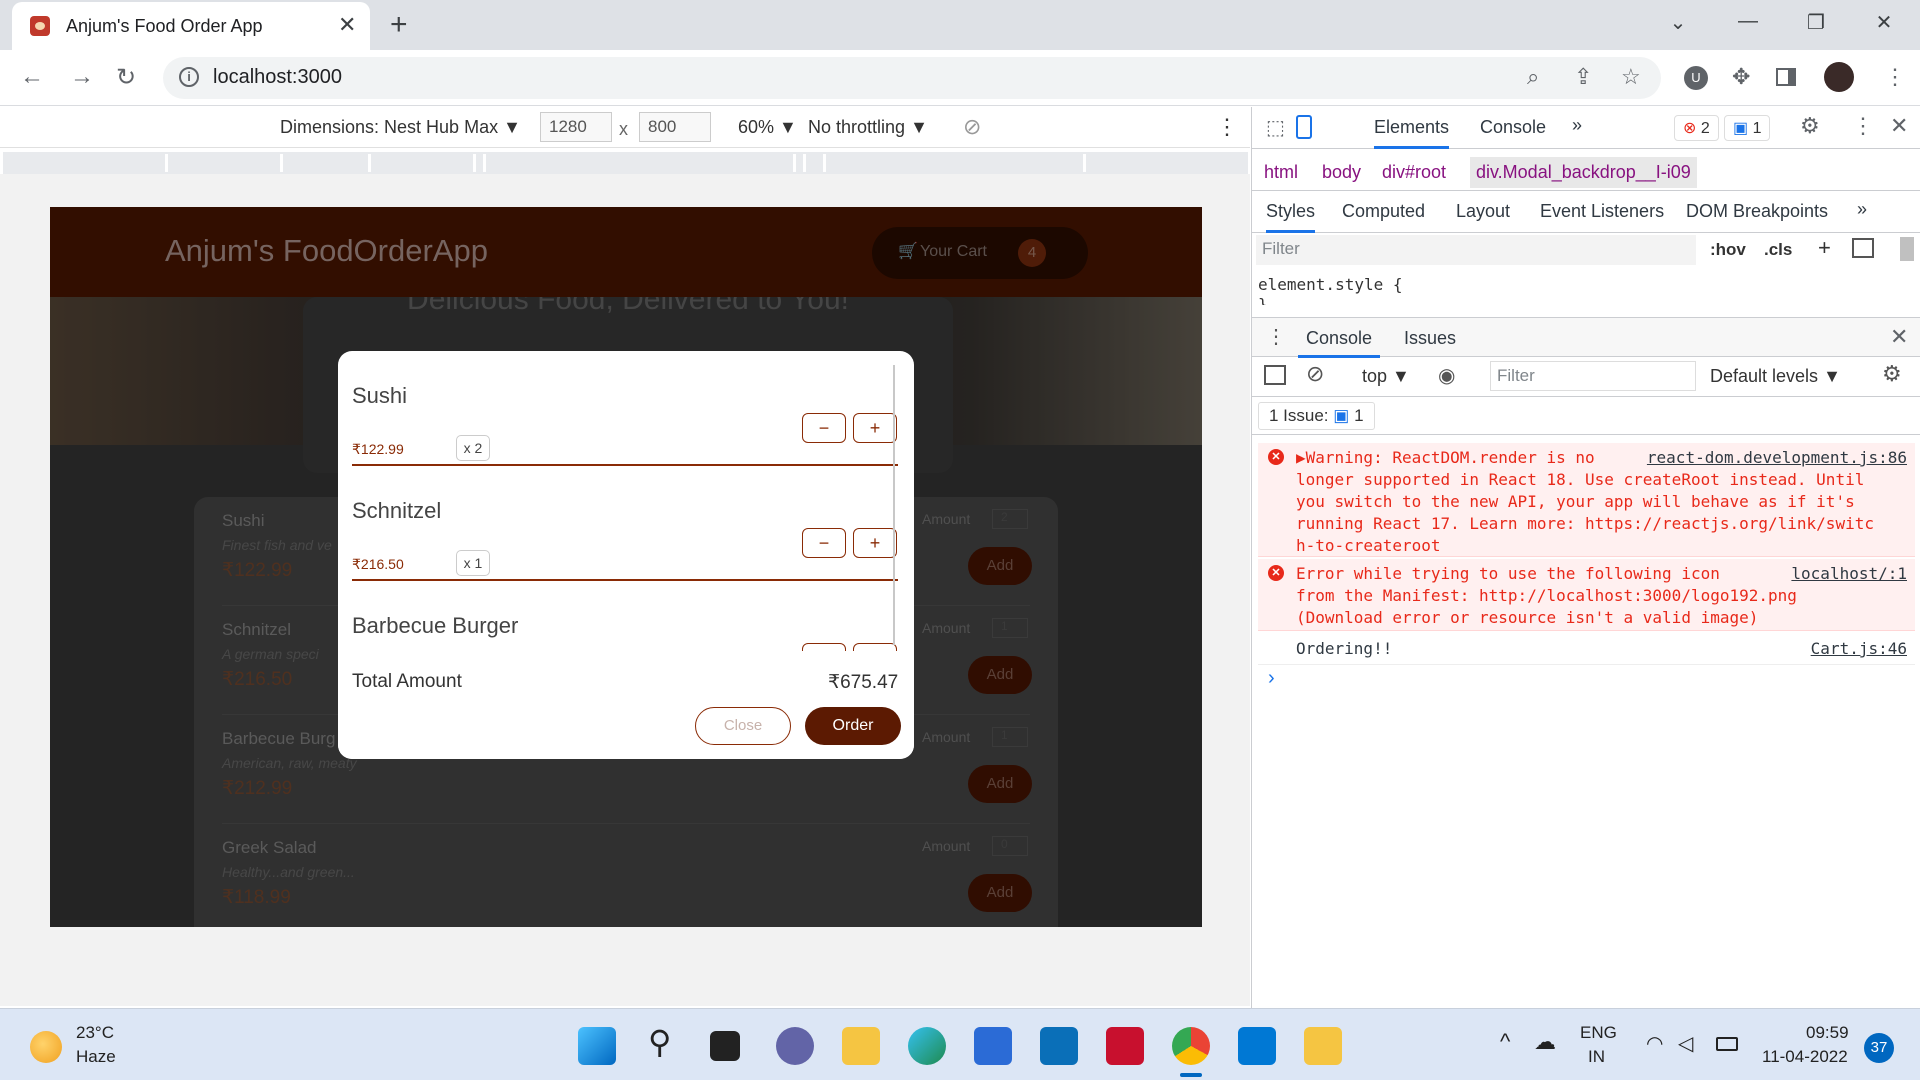 The image size is (1920, 1080). Describe the element at coordinates (1315, 374) in the screenshot. I see `clear-console-icon: ⊘` at that location.